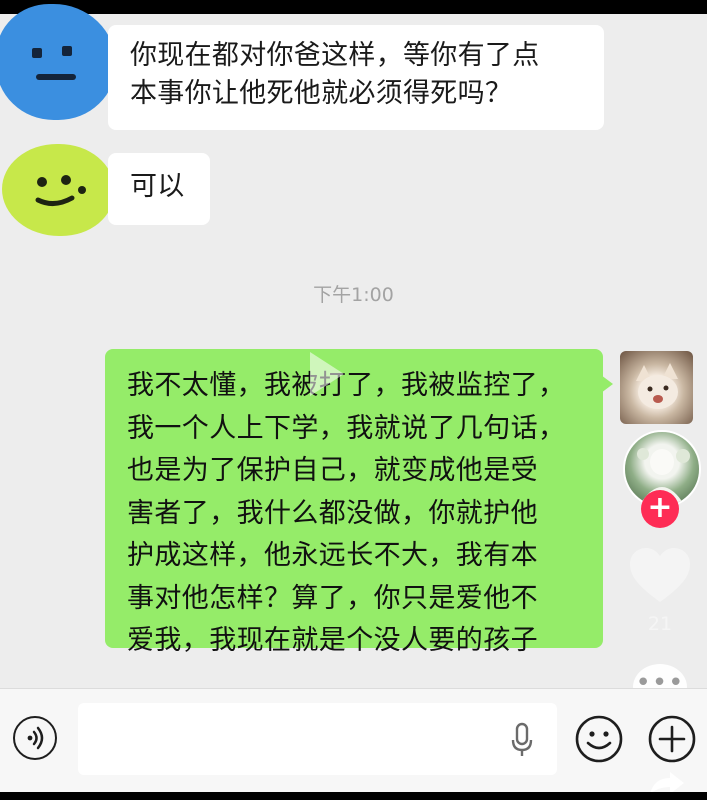 This screenshot has width=707, height=800. I want to click on message-text-line: 事对他怎样？算了，你只是爱他不, so click(332, 598).